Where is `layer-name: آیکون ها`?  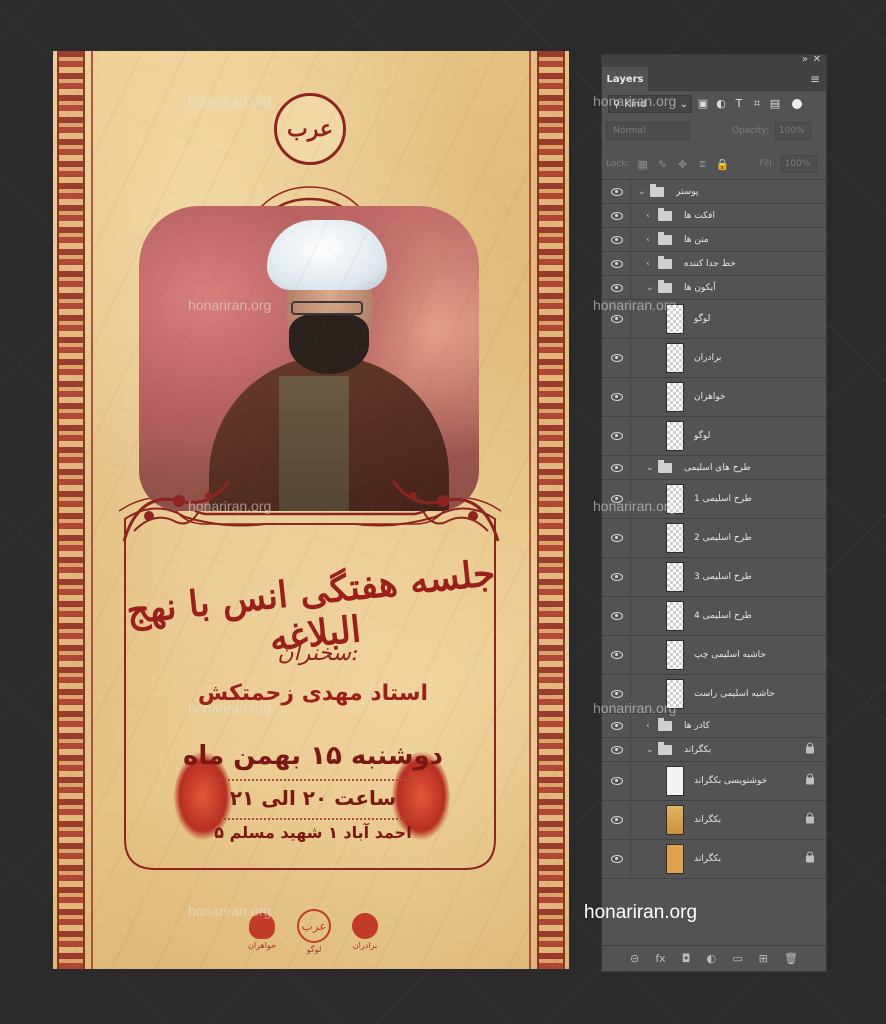 layer-name: آیکون ها is located at coordinates (700, 287).